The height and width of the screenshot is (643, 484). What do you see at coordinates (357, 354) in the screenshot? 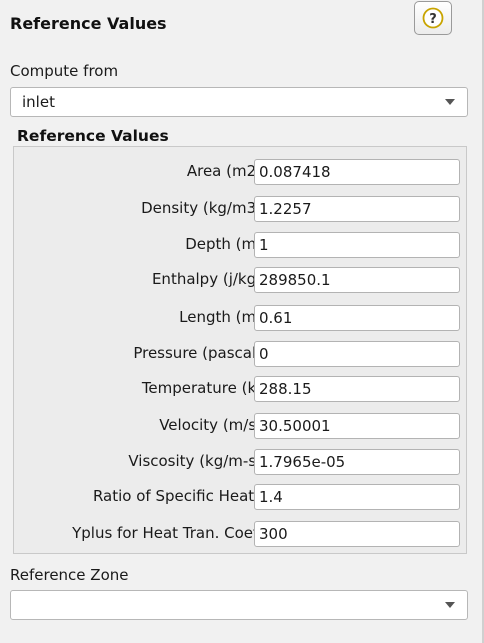
I see `pressure-input` at bounding box center [357, 354].